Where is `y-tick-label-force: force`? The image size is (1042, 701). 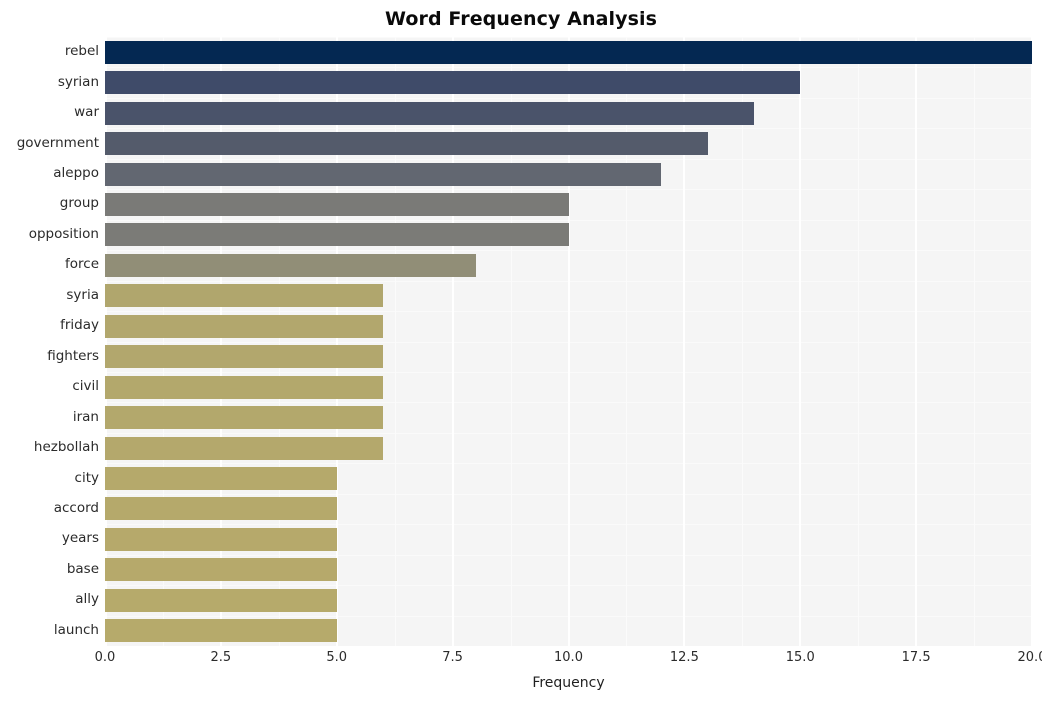 y-tick-label-force: force is located at coordinates (82, 264).